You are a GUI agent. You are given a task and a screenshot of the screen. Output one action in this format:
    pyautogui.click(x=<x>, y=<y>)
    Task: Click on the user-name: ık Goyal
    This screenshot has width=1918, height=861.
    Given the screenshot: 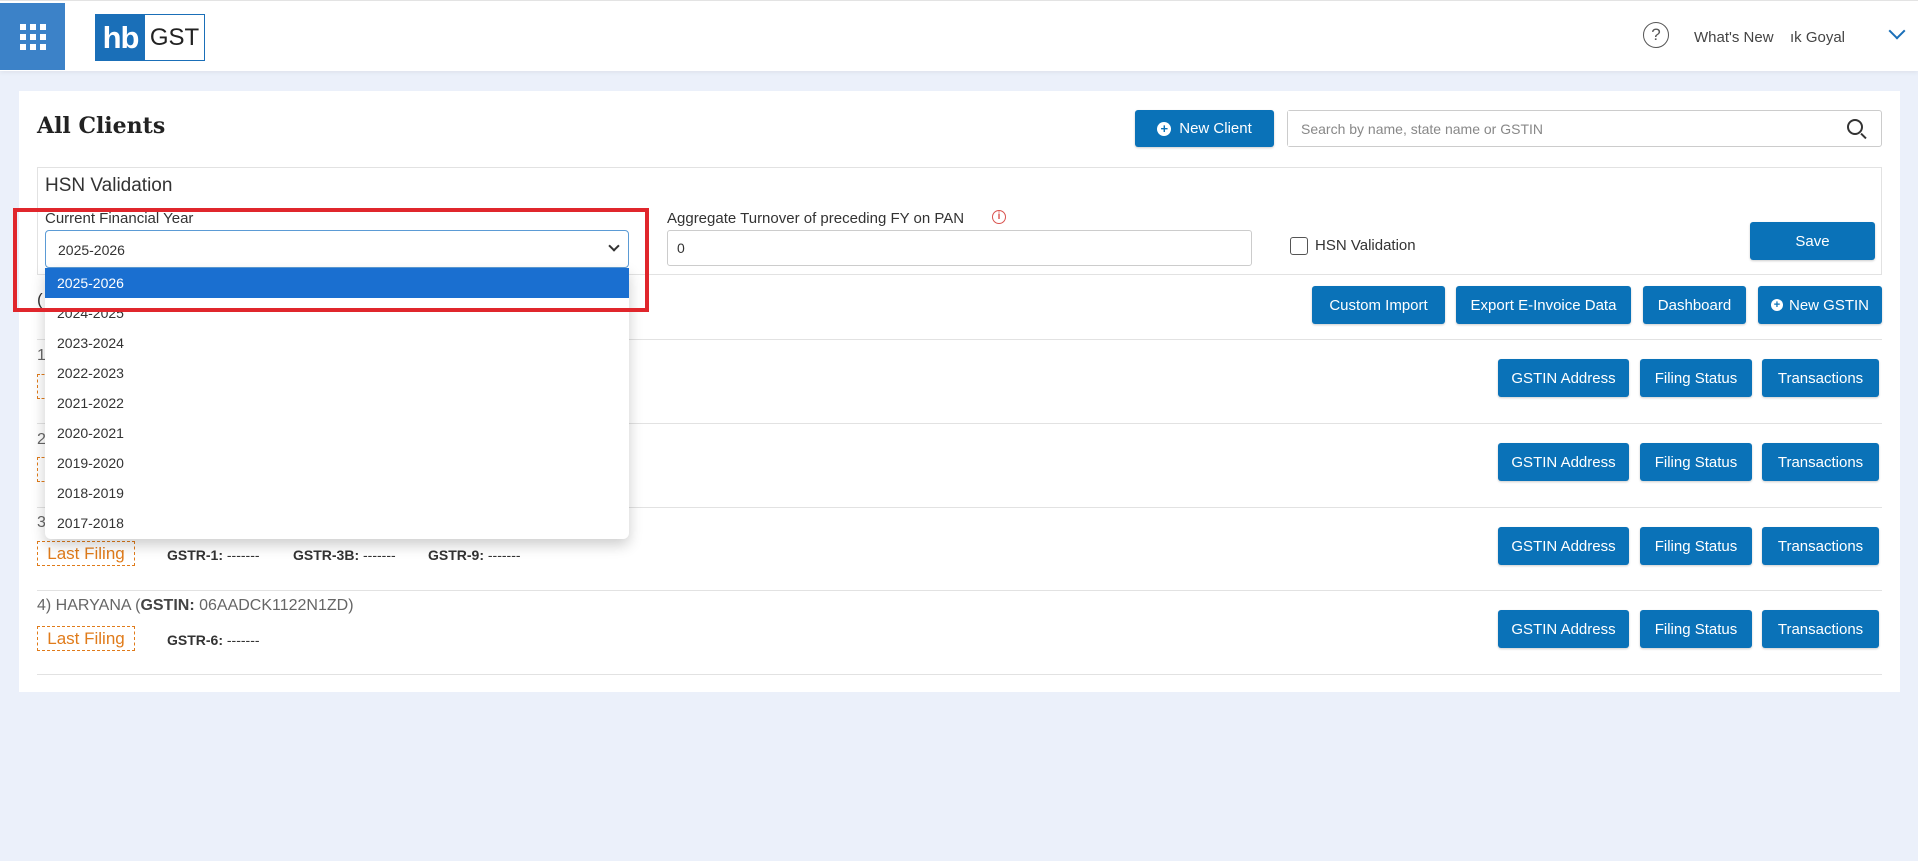 What is the action you would take?
    pyautogui.click(x=1817, y=37)
    